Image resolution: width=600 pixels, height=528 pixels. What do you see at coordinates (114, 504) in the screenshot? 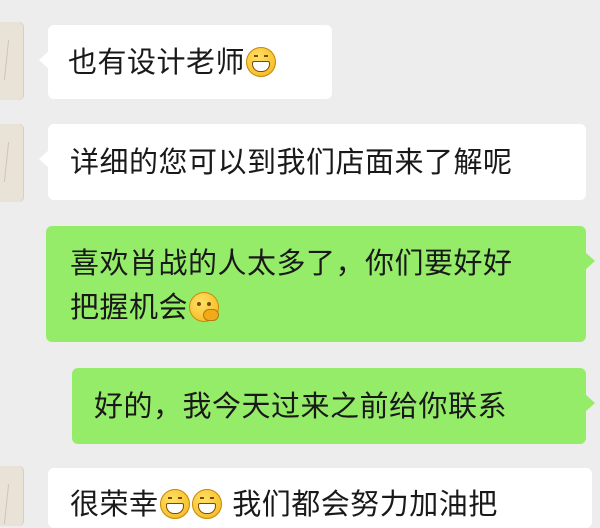
I see `message-text: 很荣幸` at bounding box center [114, 504].